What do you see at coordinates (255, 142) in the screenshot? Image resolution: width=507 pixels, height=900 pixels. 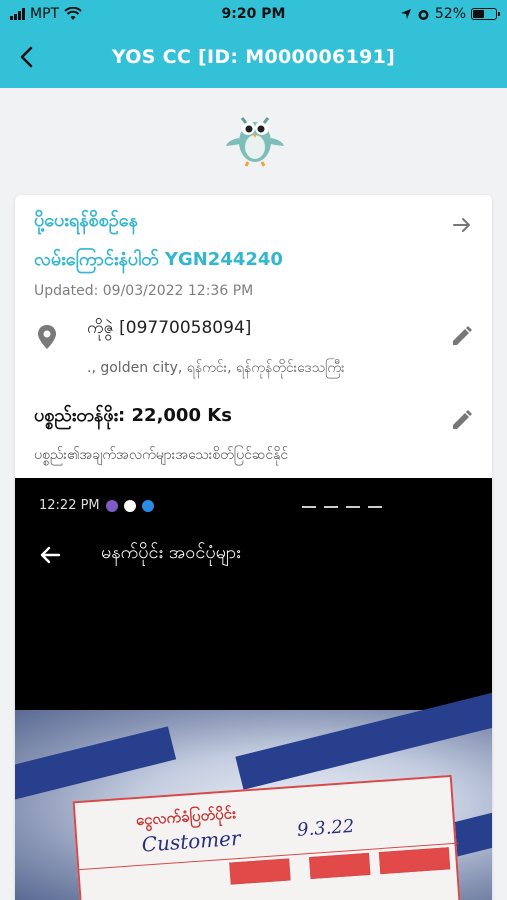 I see `owl-mascot-icon` at bounding box center [255, 142].